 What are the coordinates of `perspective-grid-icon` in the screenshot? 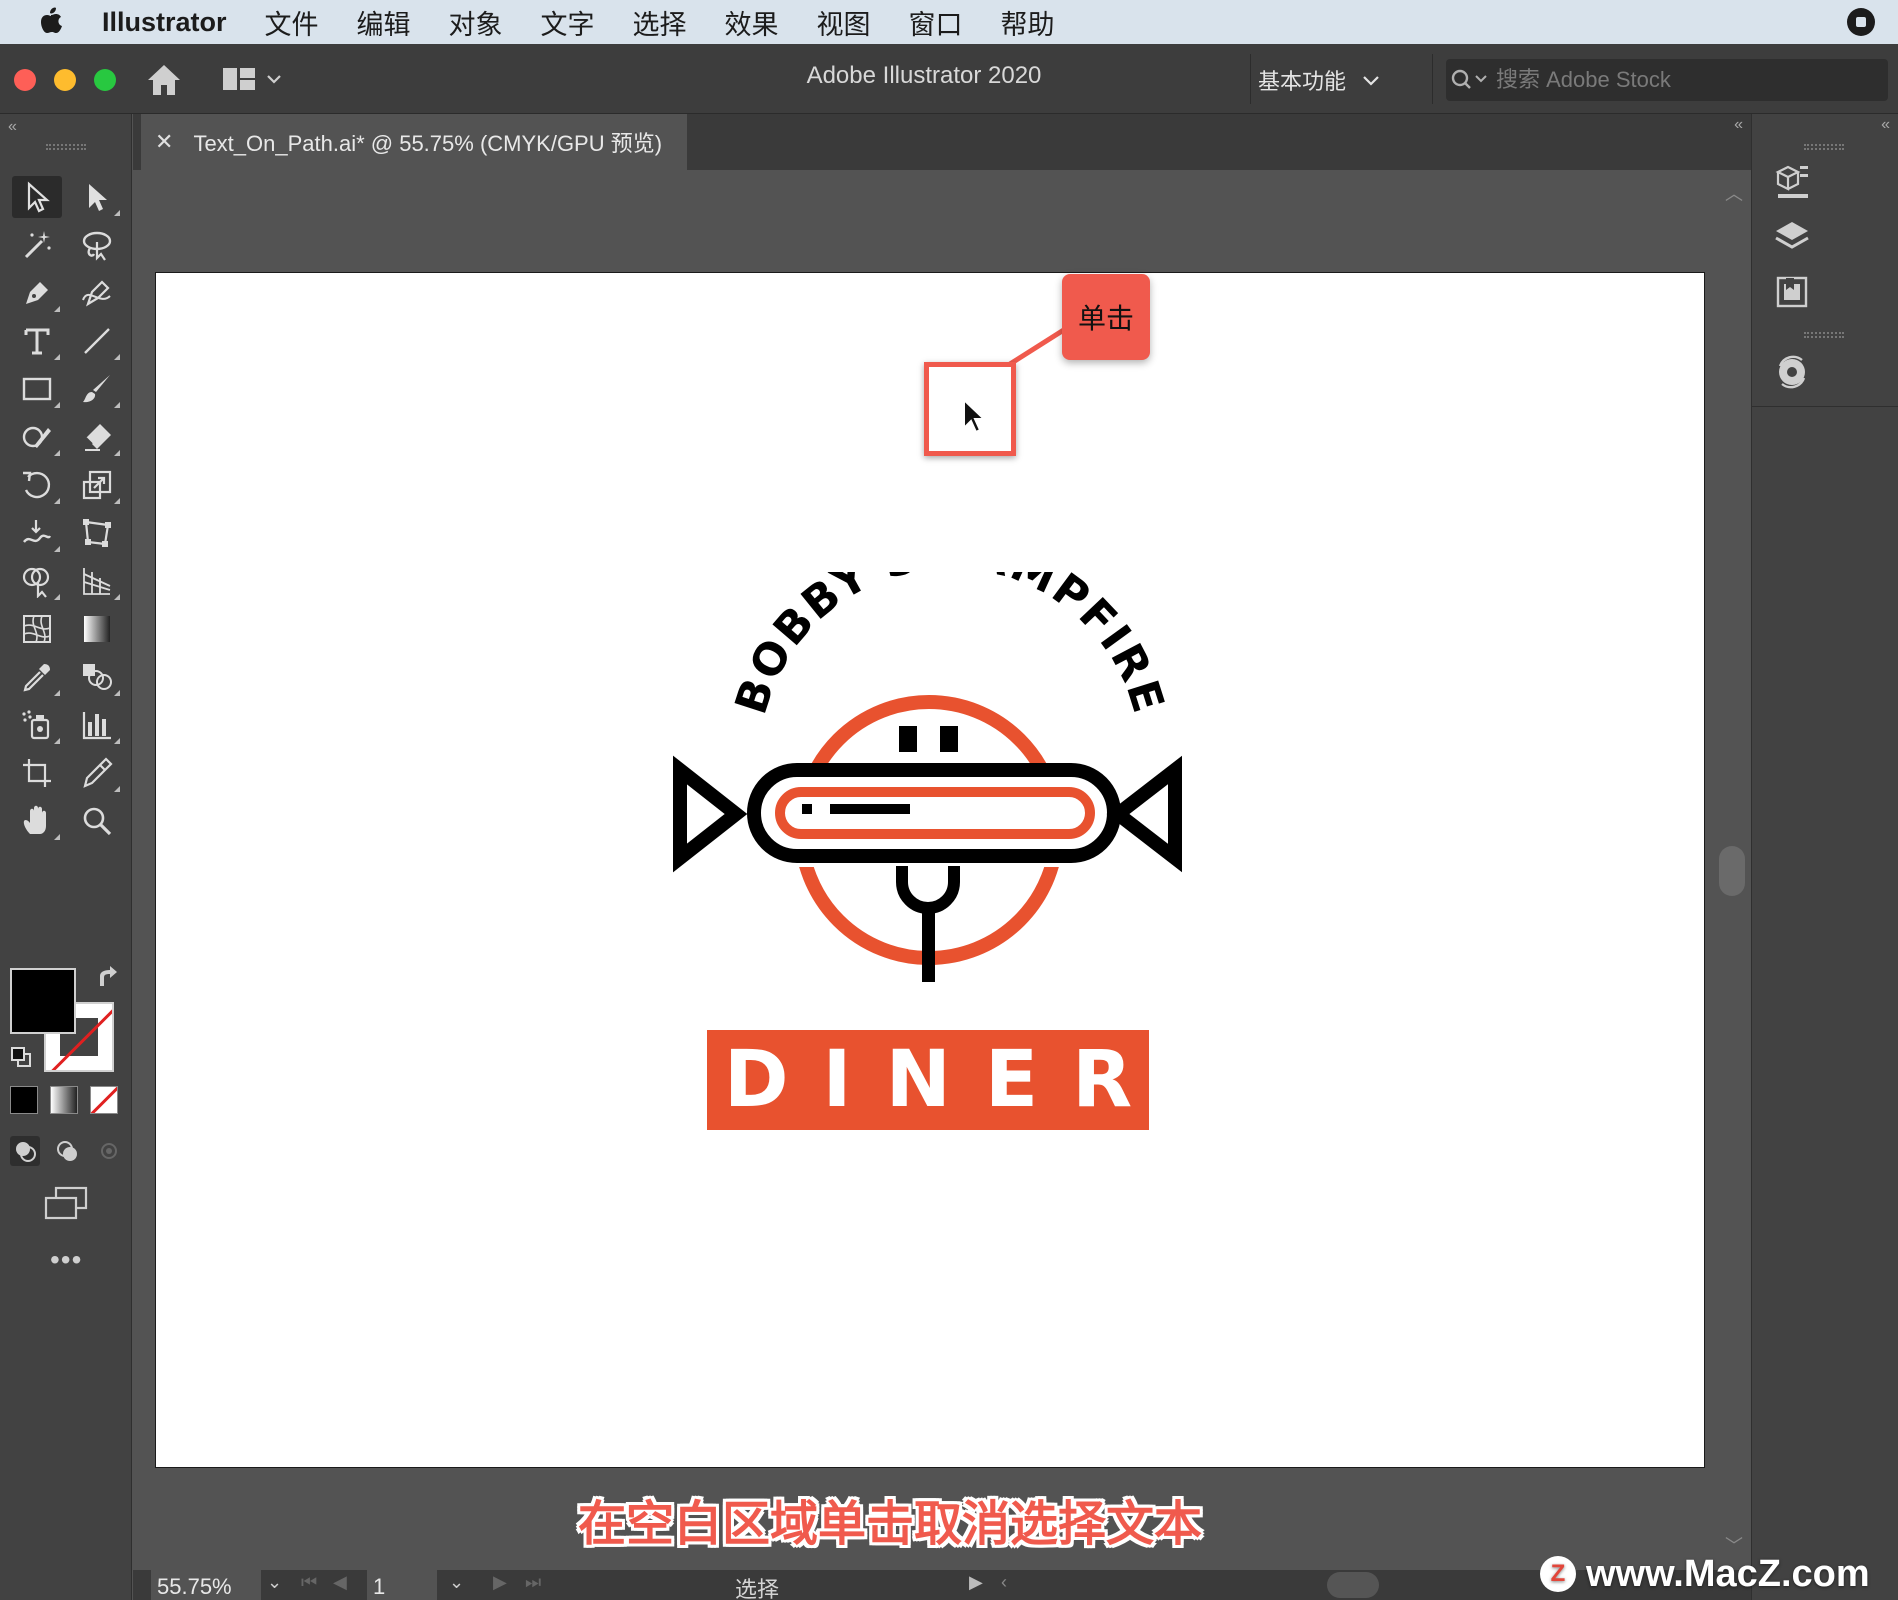 It's located at (97, 581).